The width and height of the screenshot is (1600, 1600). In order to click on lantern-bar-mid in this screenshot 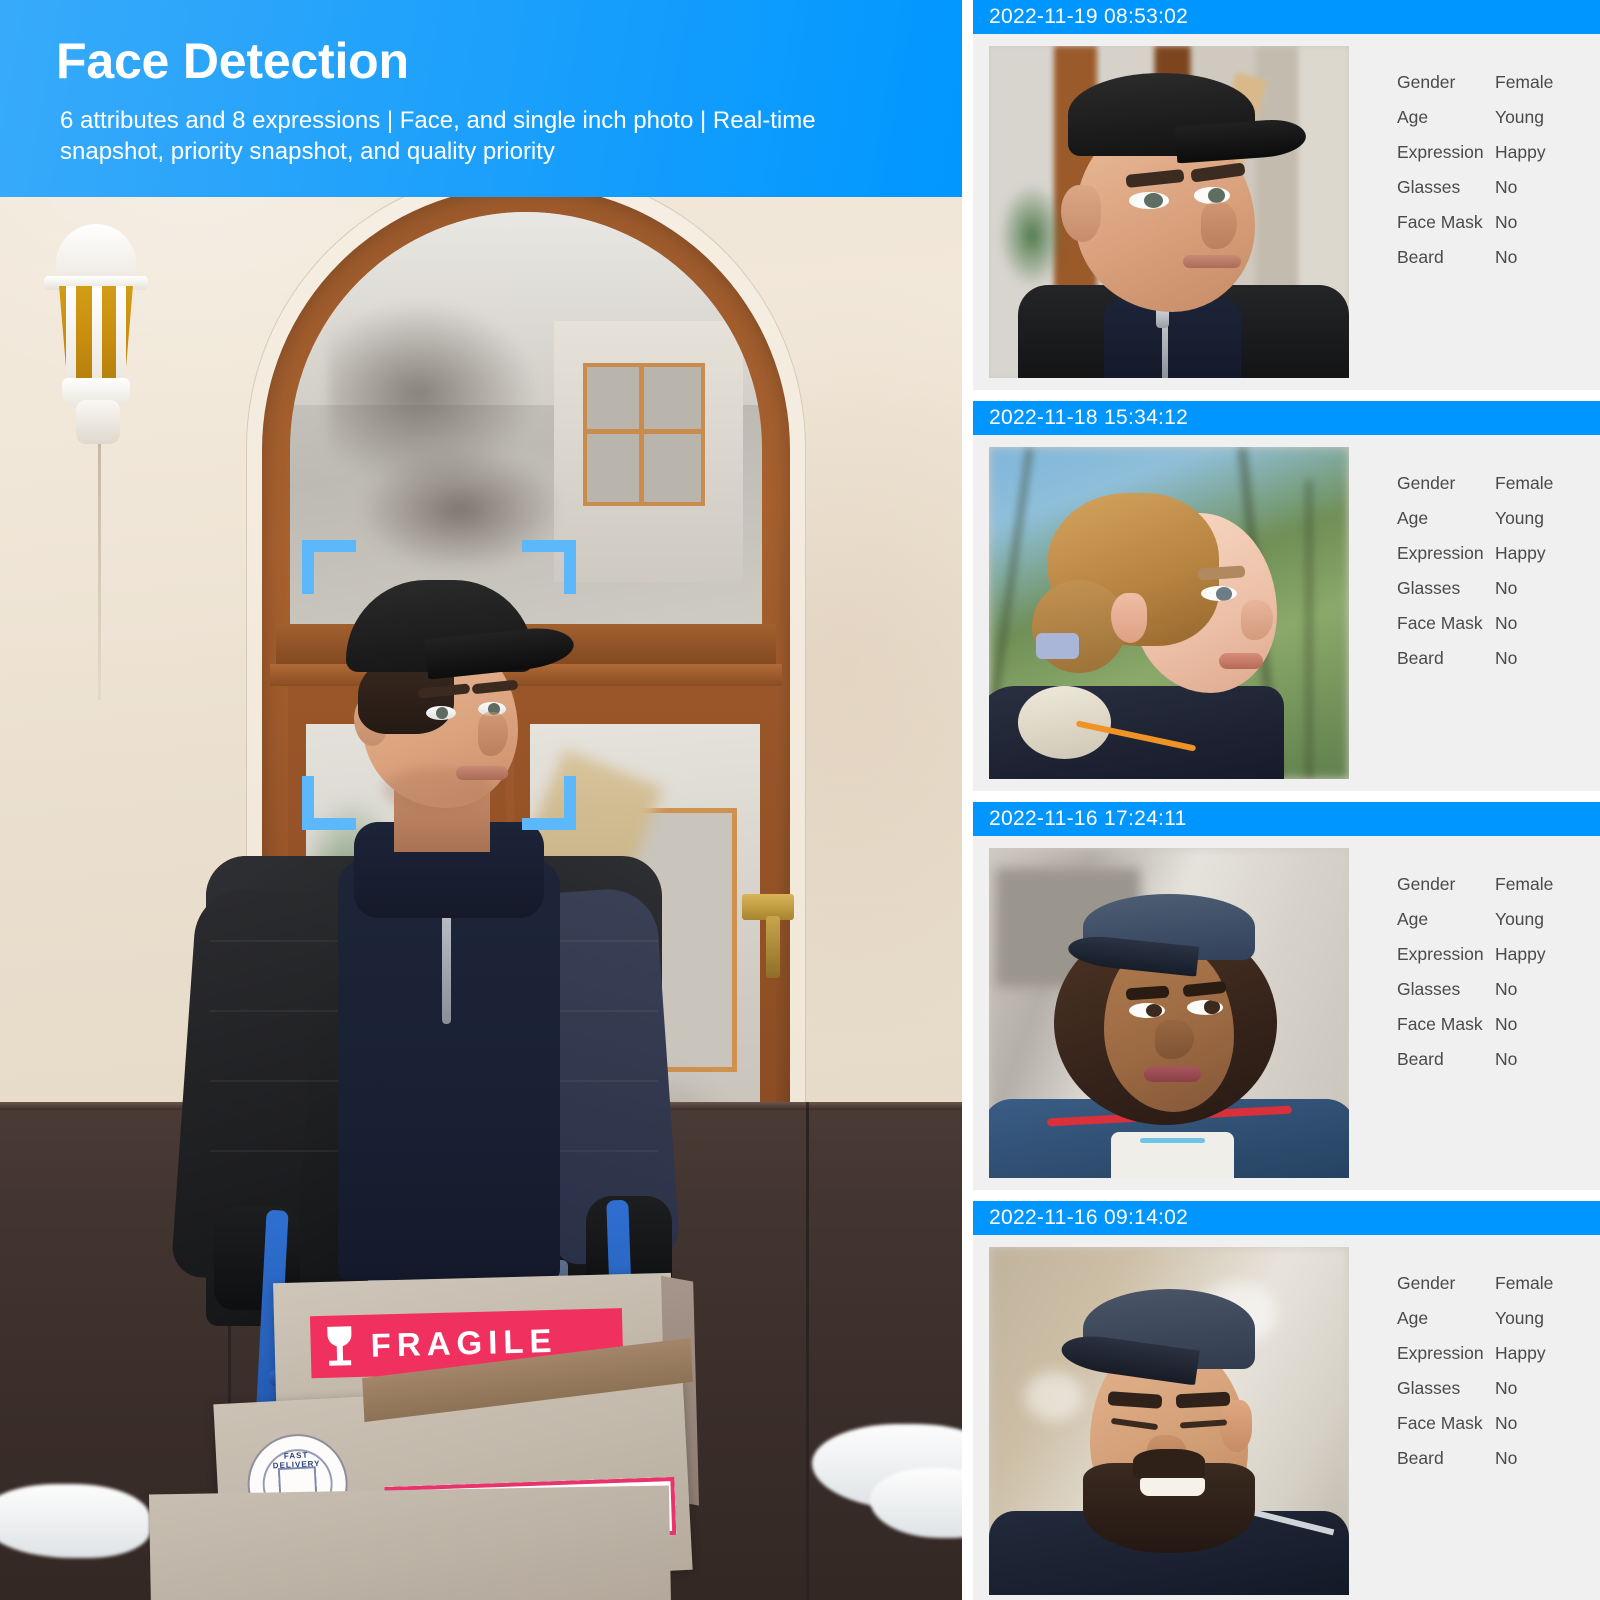, I will do `click(97, 335)`.